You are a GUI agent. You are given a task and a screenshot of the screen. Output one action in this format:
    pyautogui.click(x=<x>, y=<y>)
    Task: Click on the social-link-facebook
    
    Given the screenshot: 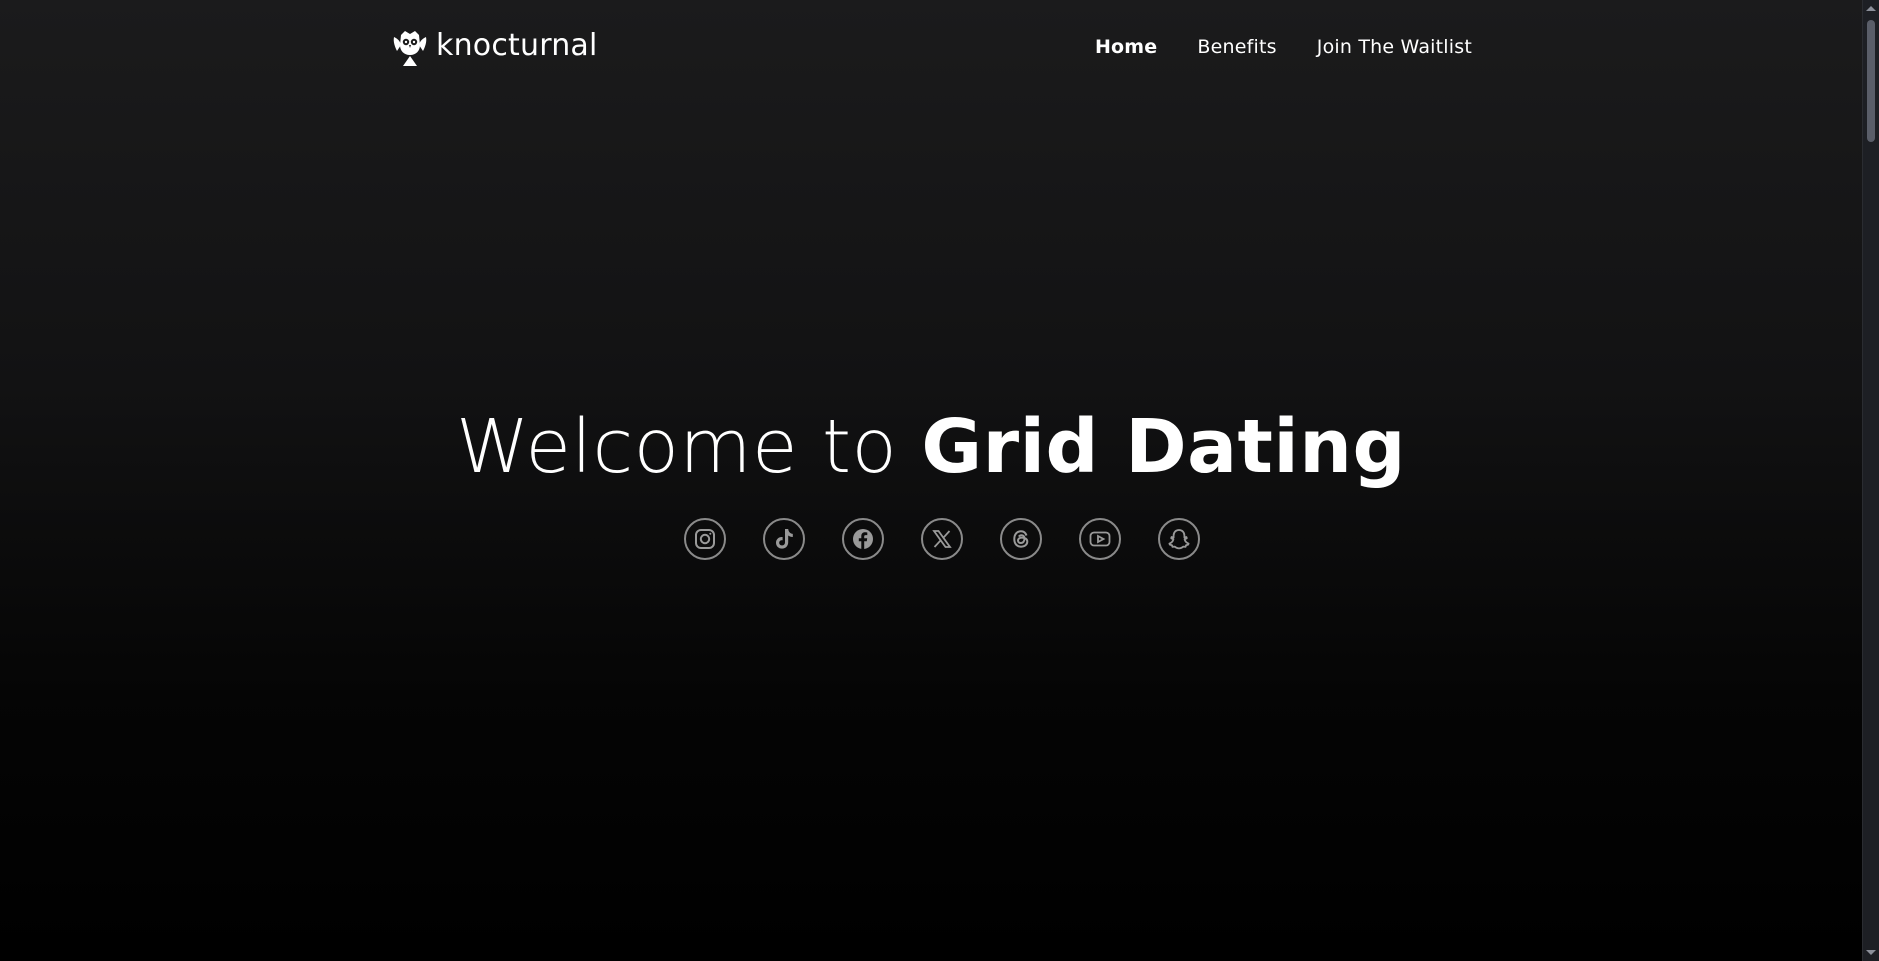 What is the action you would take?
    pyautogui.click(x=863, y=539)
    